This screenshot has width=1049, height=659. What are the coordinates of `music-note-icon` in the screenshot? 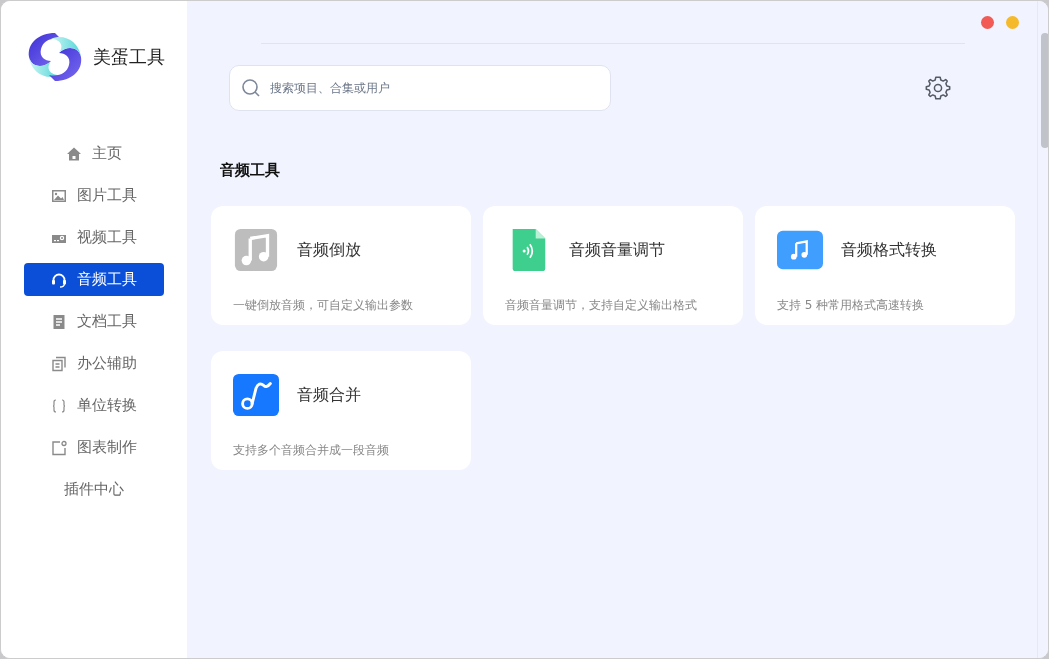 It's located at (256, 250).